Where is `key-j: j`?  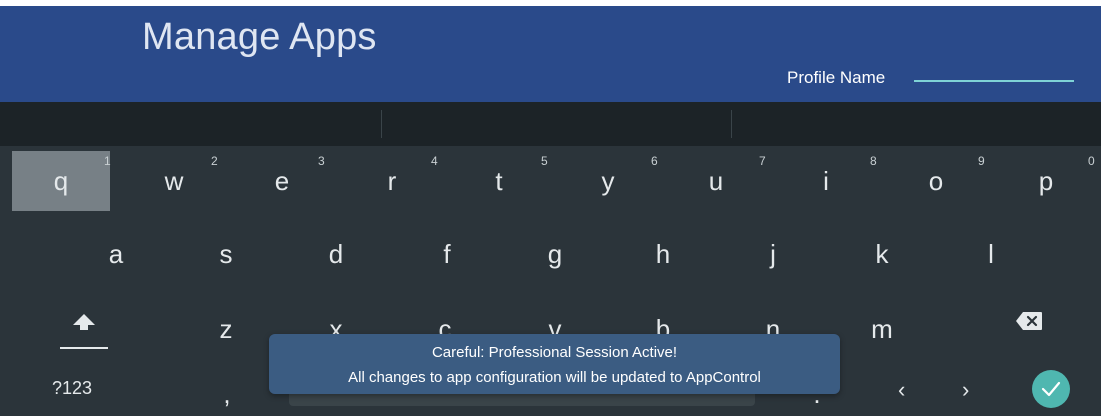 key-j: j is located at coordinates (773, 254).